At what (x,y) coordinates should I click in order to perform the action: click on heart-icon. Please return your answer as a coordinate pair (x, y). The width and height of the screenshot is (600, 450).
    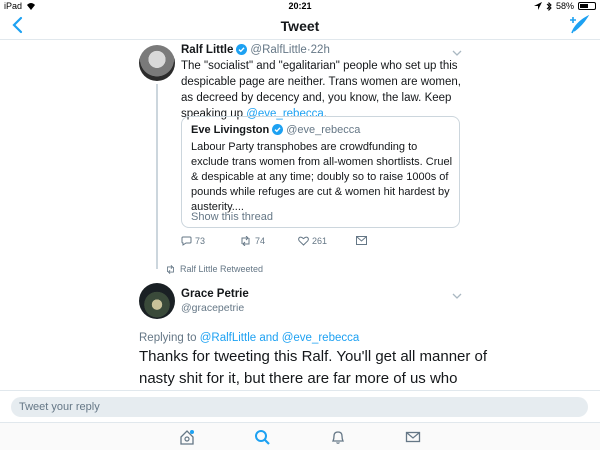
    Looking at the image, I should click on (303, 241).